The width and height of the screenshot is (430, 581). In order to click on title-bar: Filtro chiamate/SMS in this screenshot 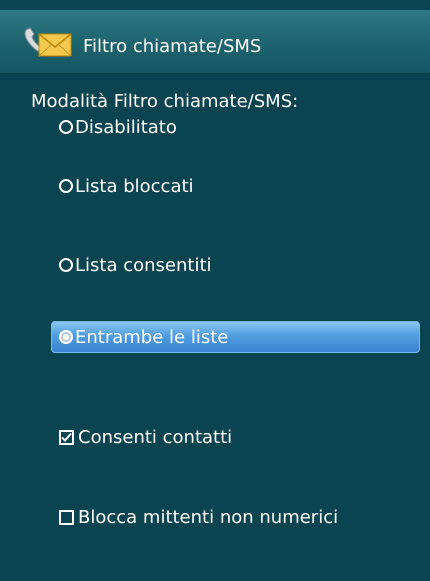, I will do `click(215, 42)`.